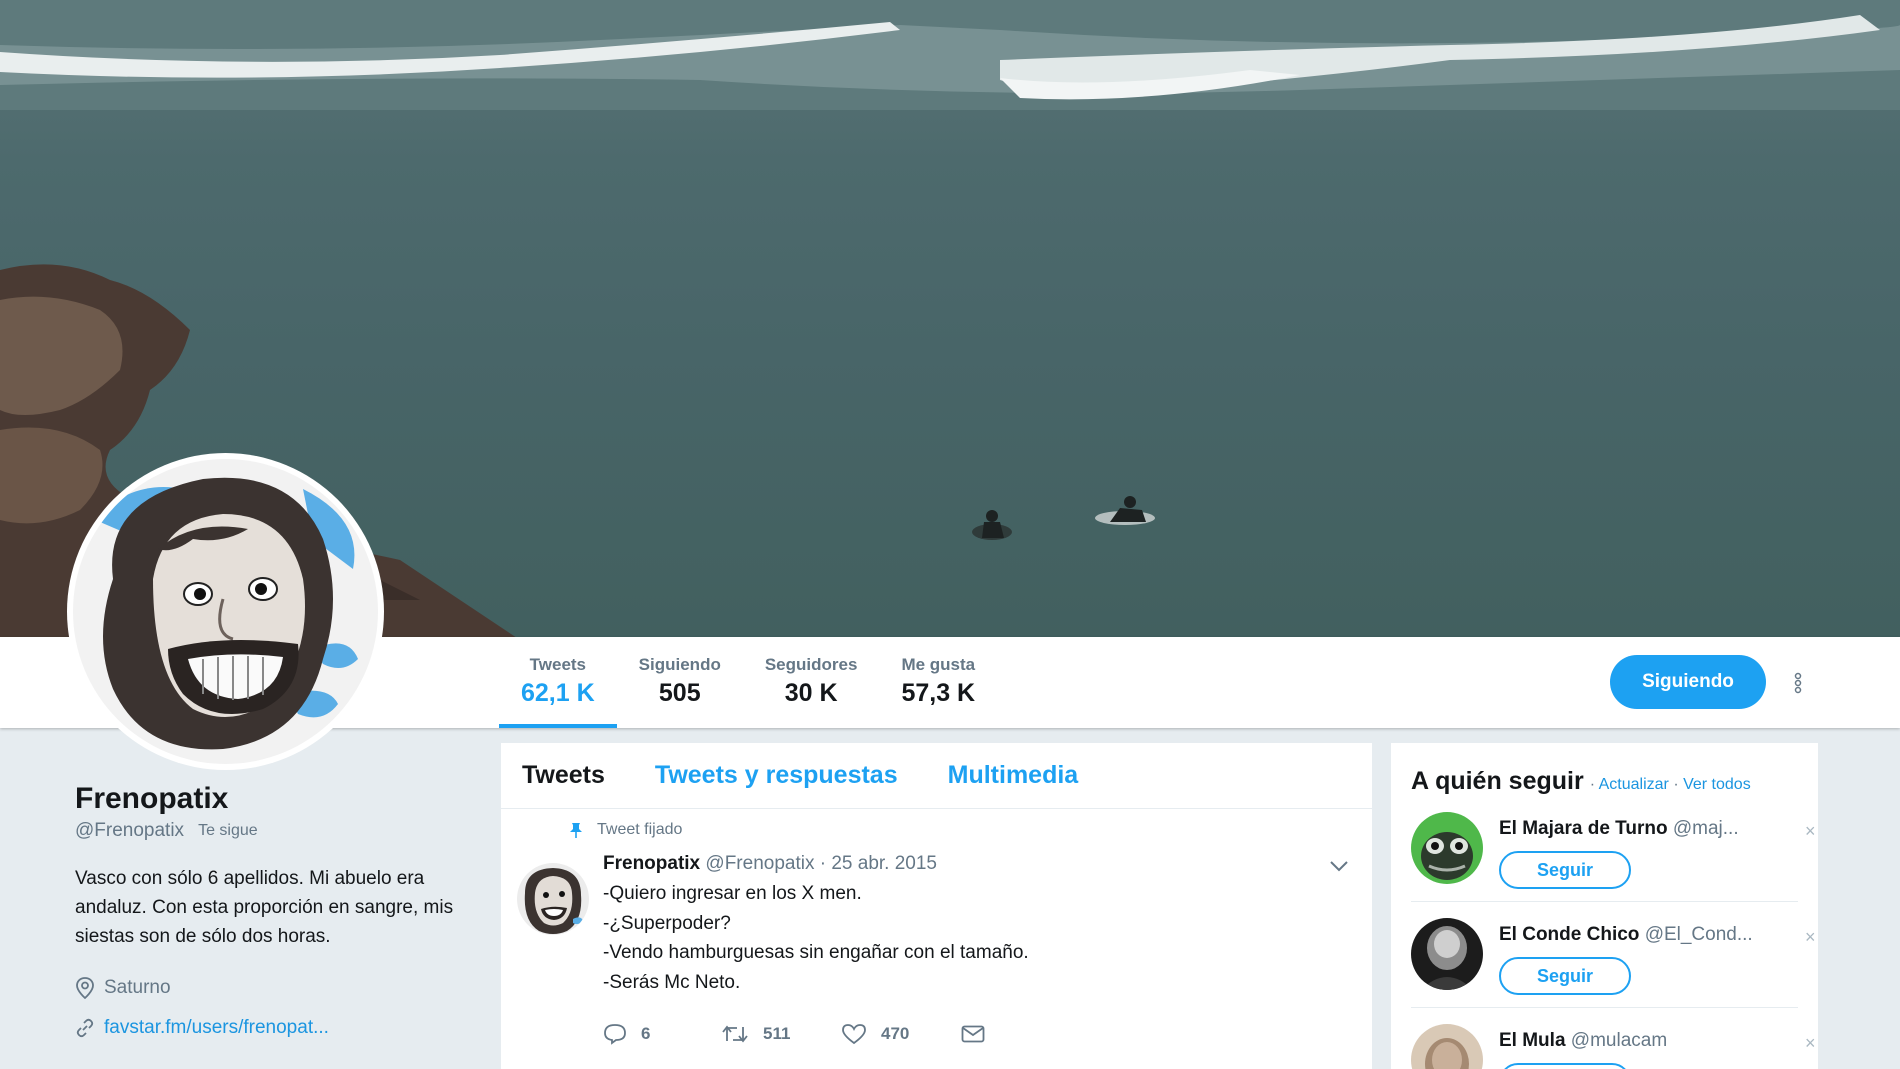 The image size is (1900, 1069). I want to click on surfers, so click(1063, 518).